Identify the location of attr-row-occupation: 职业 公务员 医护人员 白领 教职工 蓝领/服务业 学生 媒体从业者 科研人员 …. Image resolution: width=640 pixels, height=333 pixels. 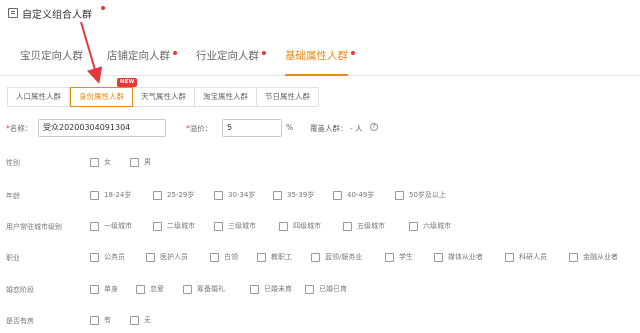
(320, 259).